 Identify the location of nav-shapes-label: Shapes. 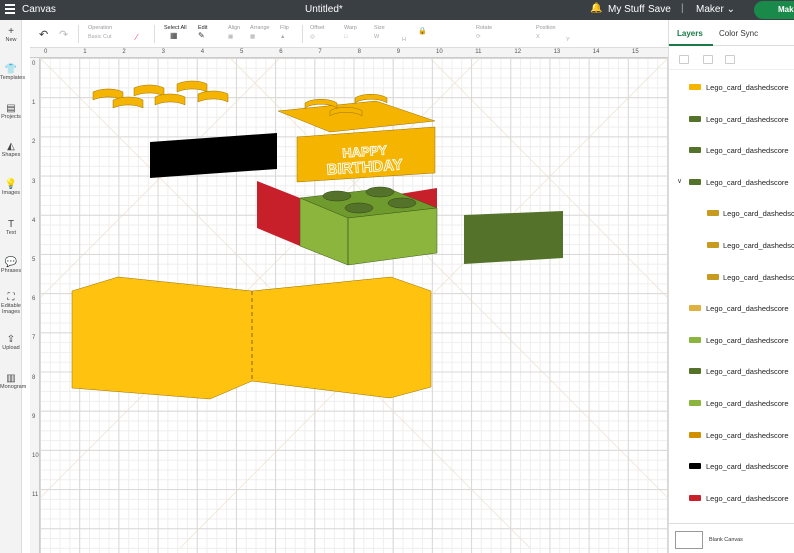
(11, 155).